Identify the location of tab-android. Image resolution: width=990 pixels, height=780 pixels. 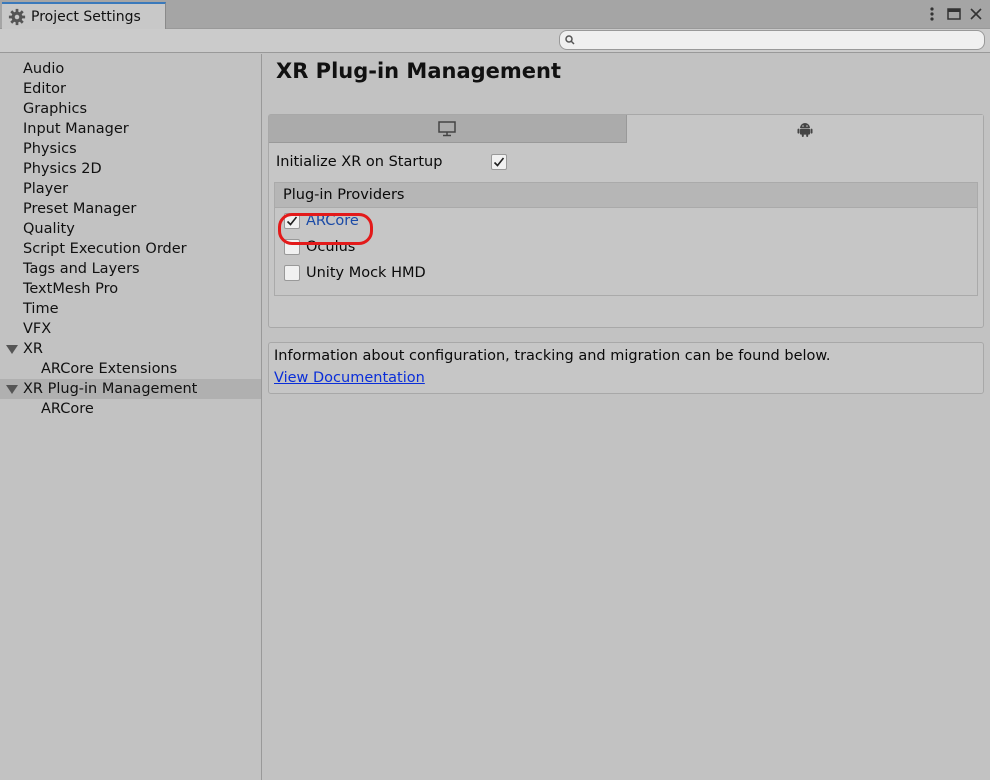
(804, 129).